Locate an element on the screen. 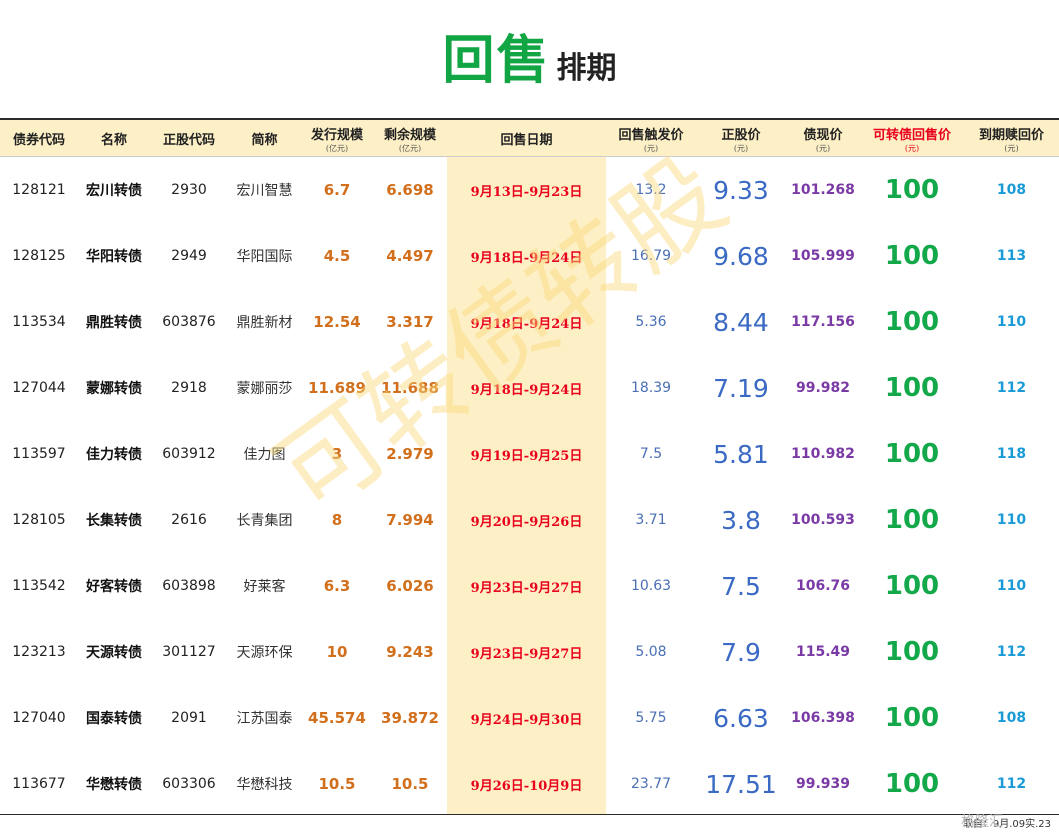 This screenshot has width=1059, height=833. header-stock-code: 正股代码 is located at coordinates (189, 138).